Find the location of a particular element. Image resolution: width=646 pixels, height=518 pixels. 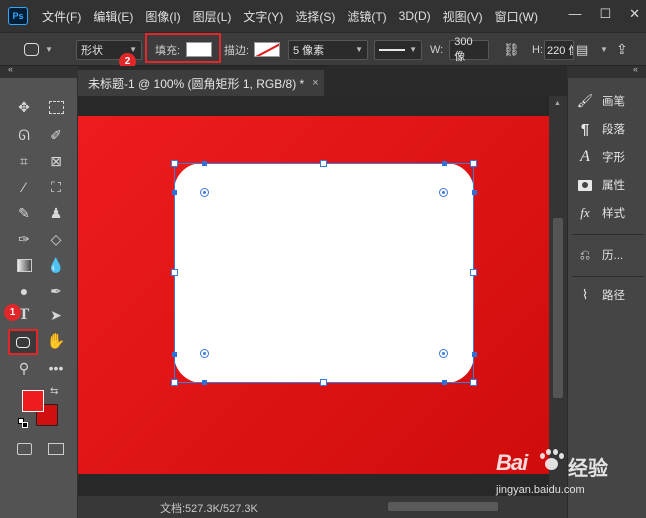

baidu-watermark: Bai 经验 jingyan.baidu.com is located at coordinates (571, 478).